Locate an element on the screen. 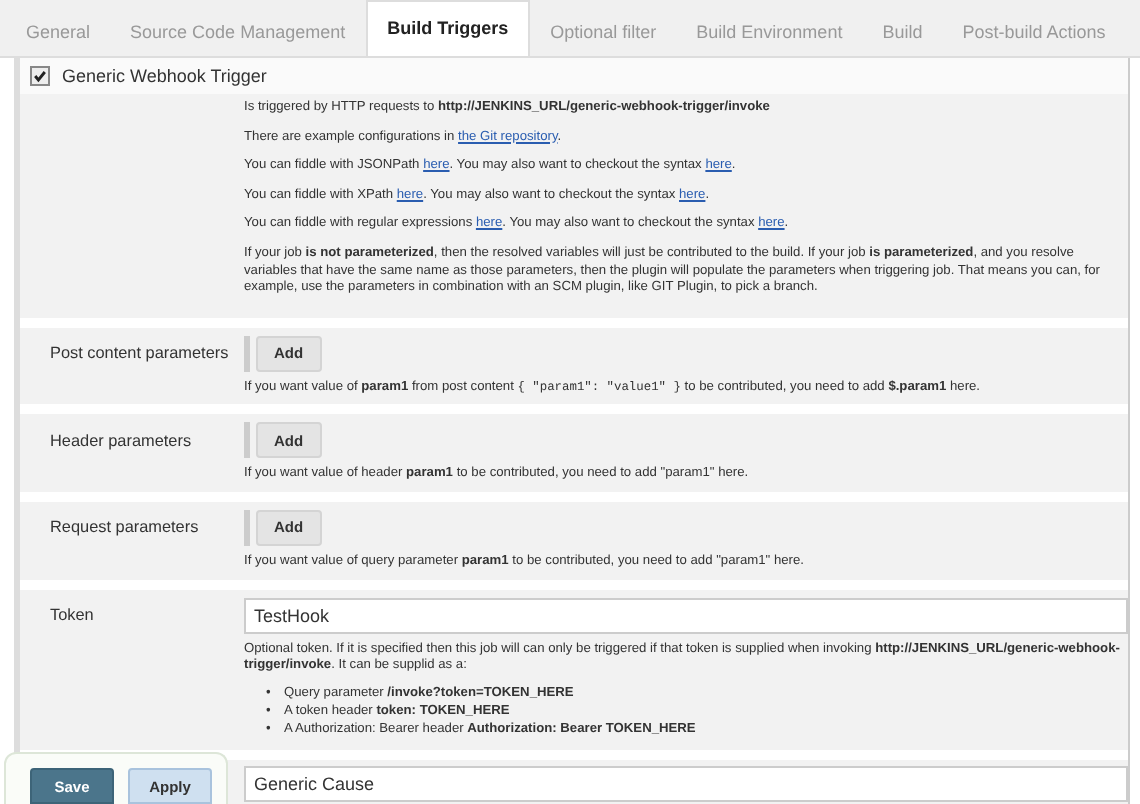 Image resolution: width=1140 pixels, height=804 pixels. cause-field: Generic Cause is located at coordinates (686, 783).